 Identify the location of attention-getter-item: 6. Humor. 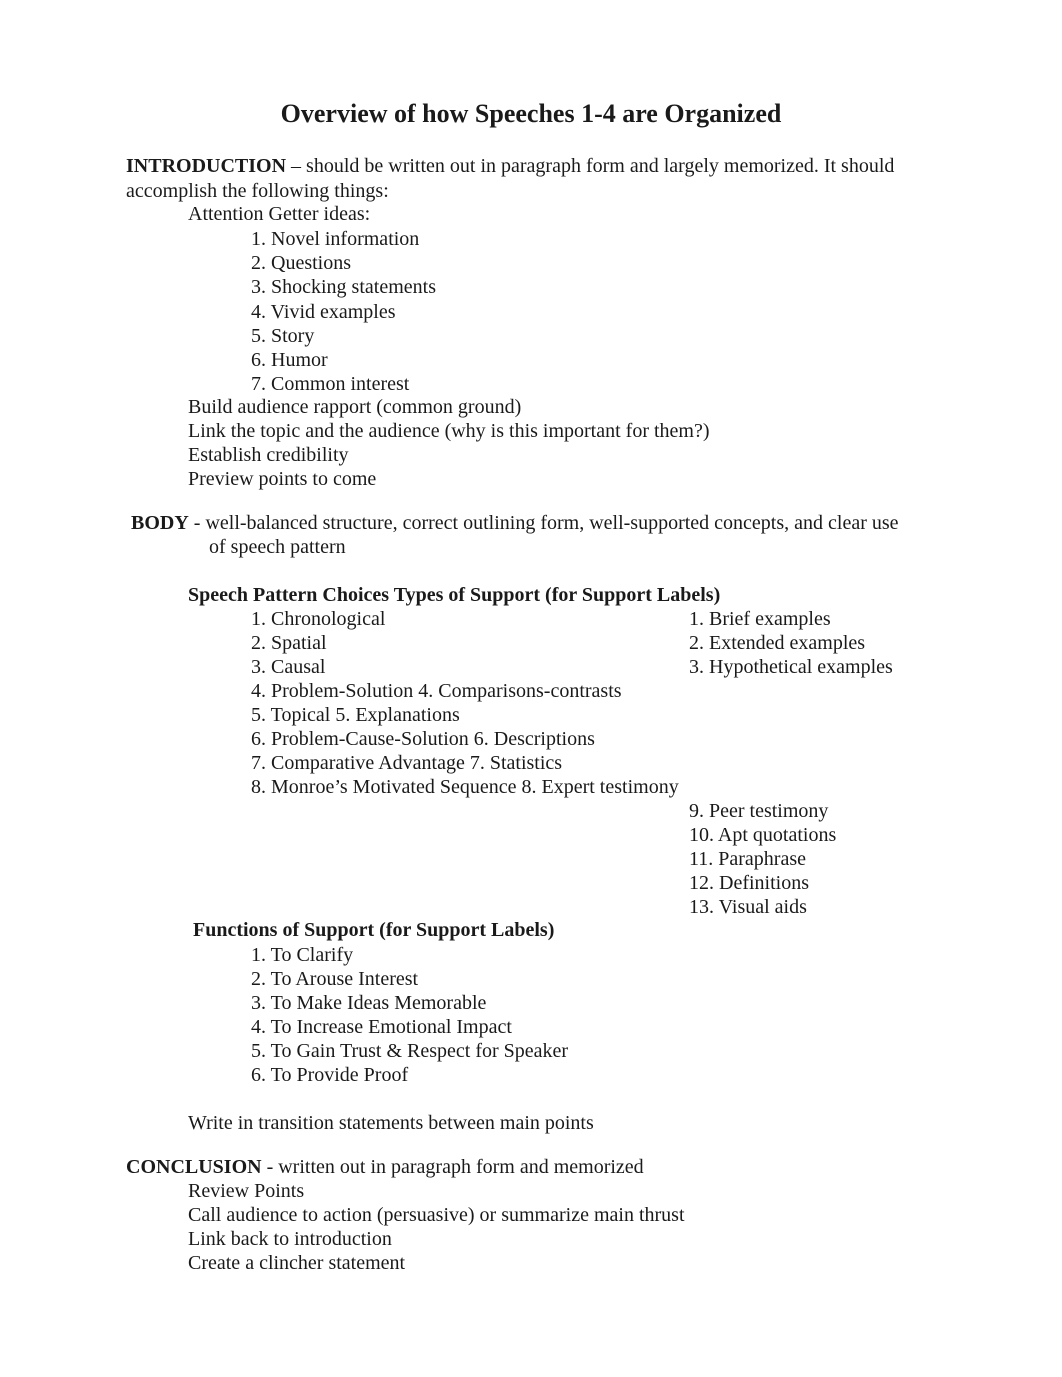
(289, 360).